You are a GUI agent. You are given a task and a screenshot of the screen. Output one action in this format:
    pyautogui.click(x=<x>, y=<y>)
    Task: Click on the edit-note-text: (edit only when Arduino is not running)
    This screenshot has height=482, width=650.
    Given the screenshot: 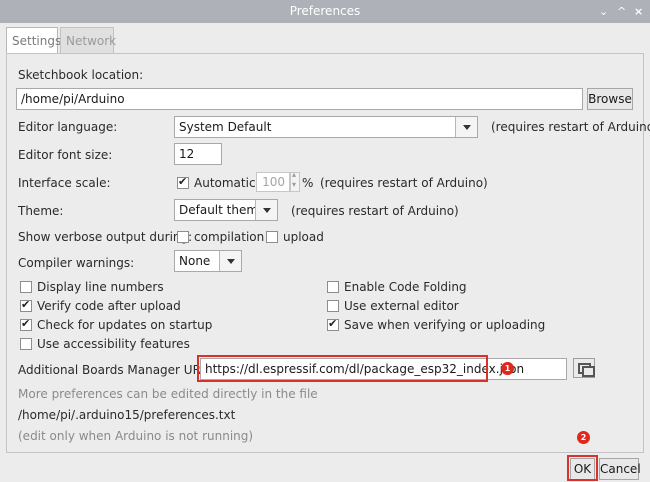 What is the action you would take?
    pyautogui.click(x=136, y=436)
    